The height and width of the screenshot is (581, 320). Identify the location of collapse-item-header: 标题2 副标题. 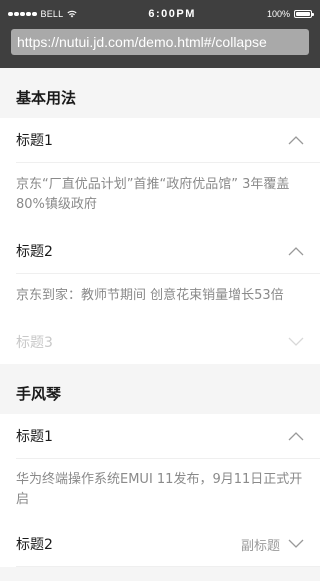
(160, 544).